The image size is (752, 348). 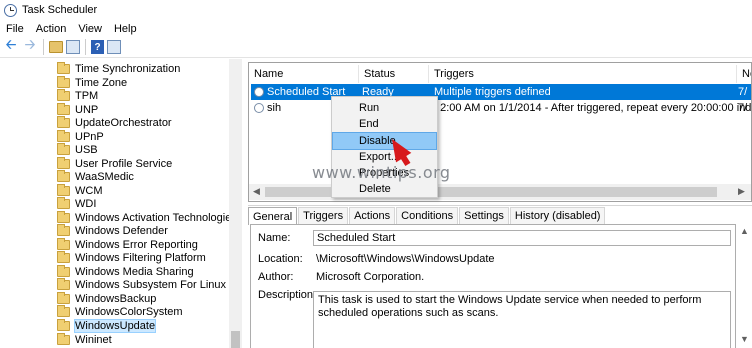 I want to click on menu-help: Help, so click(x=125, y=29).